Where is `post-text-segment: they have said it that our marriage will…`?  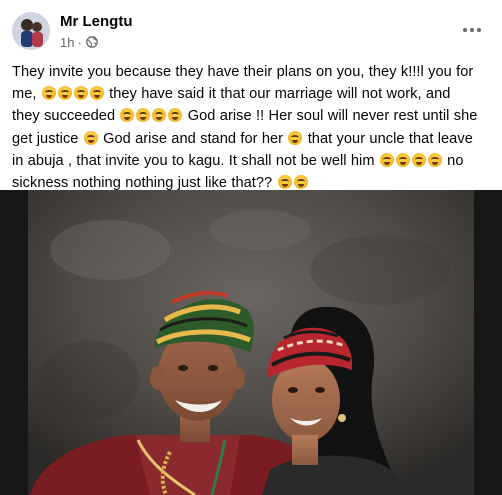 post-text-segment: they have said it that our marriage will… is located at coordinates (277, 94).